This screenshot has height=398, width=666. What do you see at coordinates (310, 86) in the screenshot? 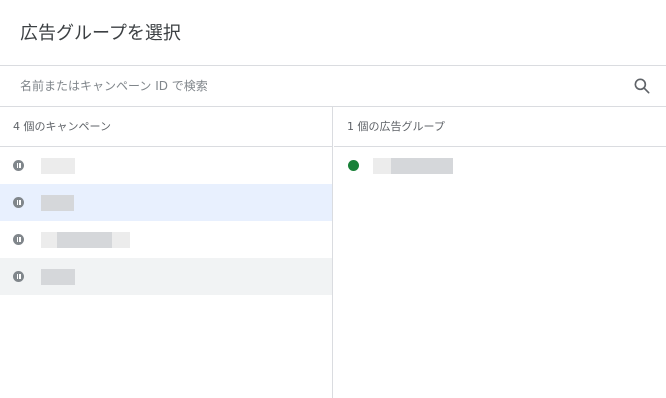
I see `search-input` at bounding box center [310, 86].